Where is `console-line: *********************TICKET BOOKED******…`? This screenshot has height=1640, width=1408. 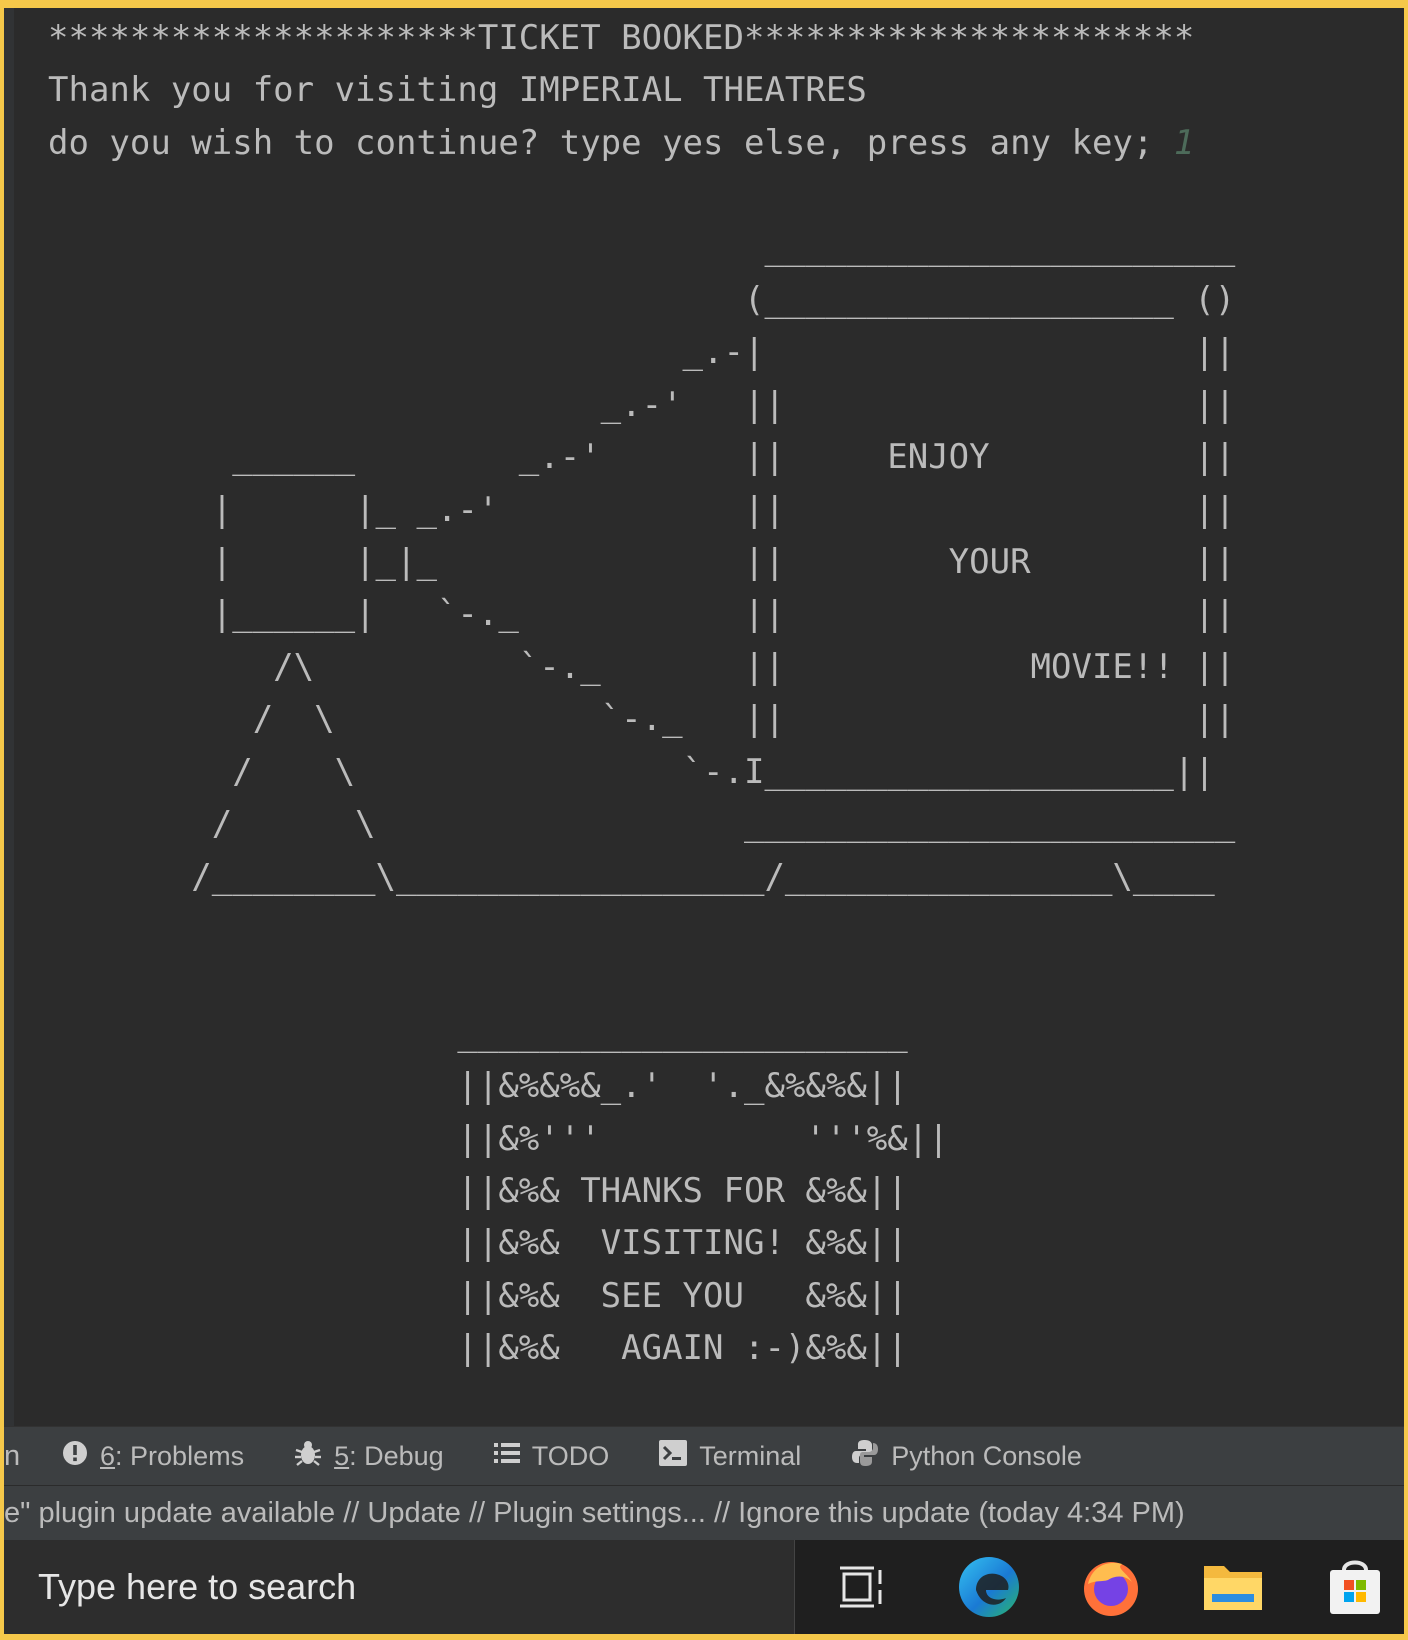 console-line: *********************TICKET BOOKED******… is located at coordinates (621, 38).